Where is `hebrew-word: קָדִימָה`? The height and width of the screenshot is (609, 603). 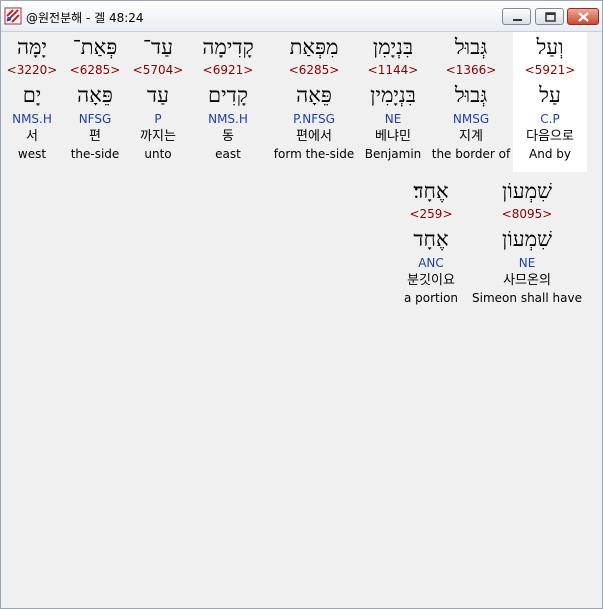 hebrew-word: קָדִימָה is located at coordinates (228, 47).